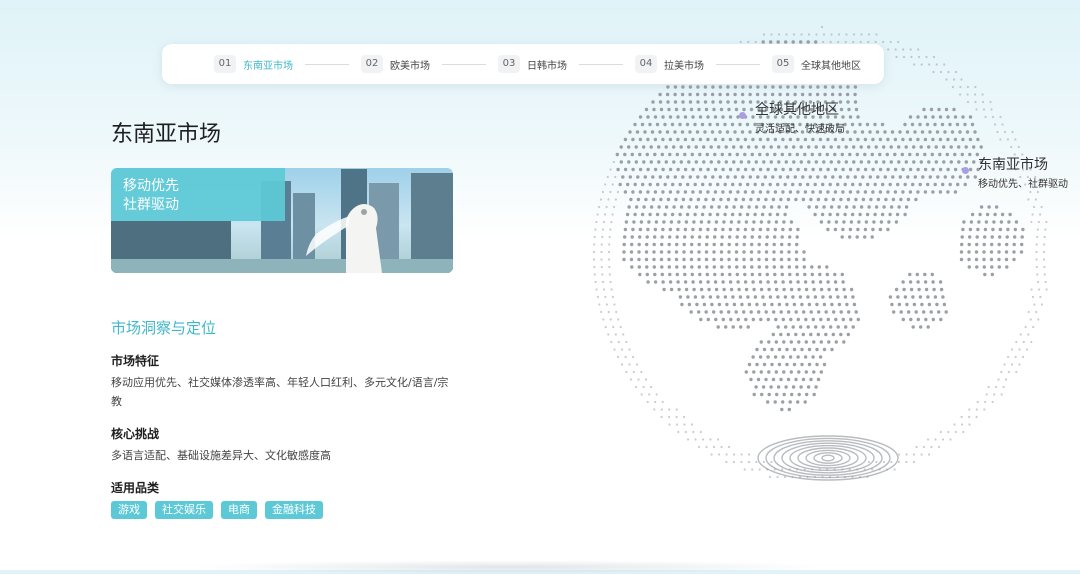  Describe the element at coordinates (395, 64) in the screenshot. I see `tab-europe-america: 02 欧美市场` at that location.